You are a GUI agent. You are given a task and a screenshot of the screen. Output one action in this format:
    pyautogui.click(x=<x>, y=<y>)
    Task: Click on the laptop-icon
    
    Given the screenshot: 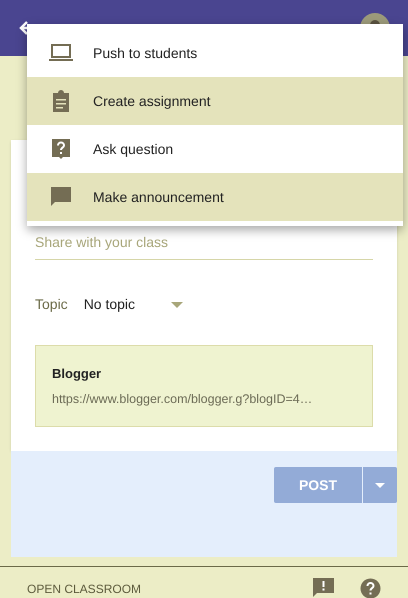 What is the action you would take?
    pyautogui.click(x=61, y=53)
    